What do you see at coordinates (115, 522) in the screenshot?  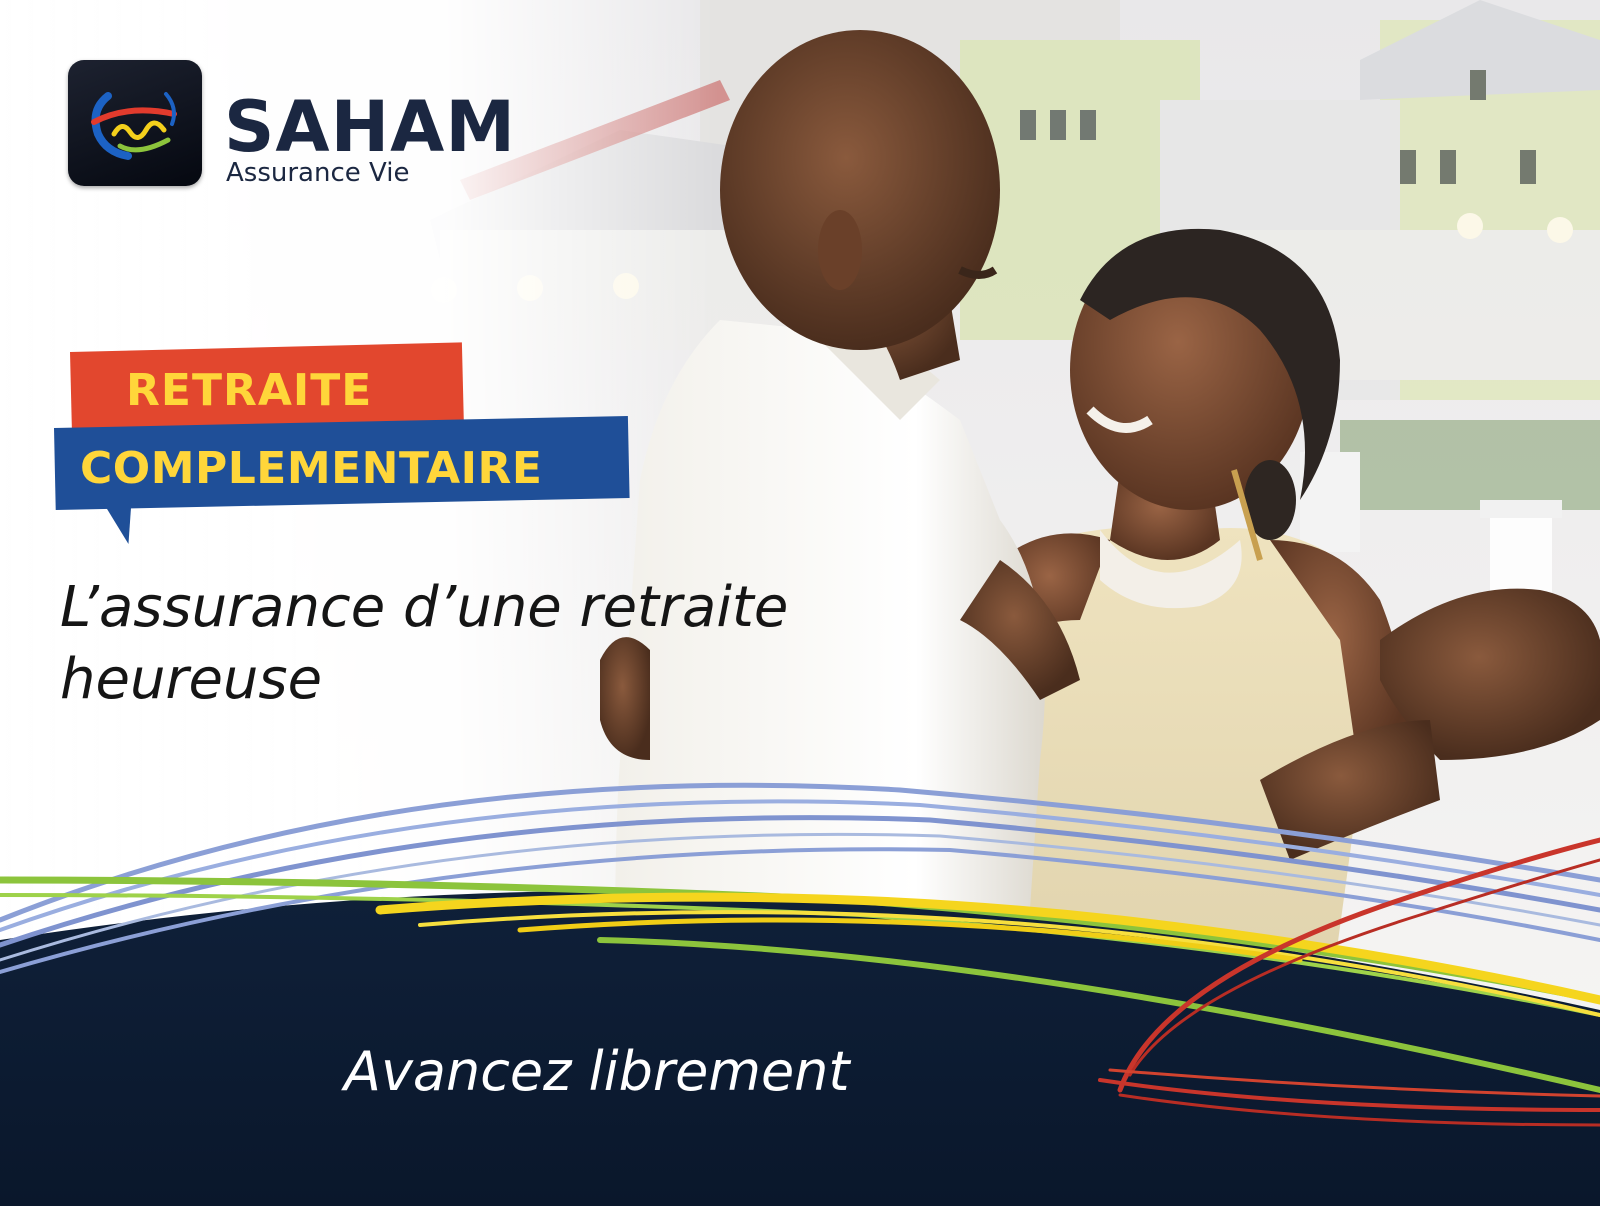 I see `speech-bubble-tail` at bounding box center [115, 522].